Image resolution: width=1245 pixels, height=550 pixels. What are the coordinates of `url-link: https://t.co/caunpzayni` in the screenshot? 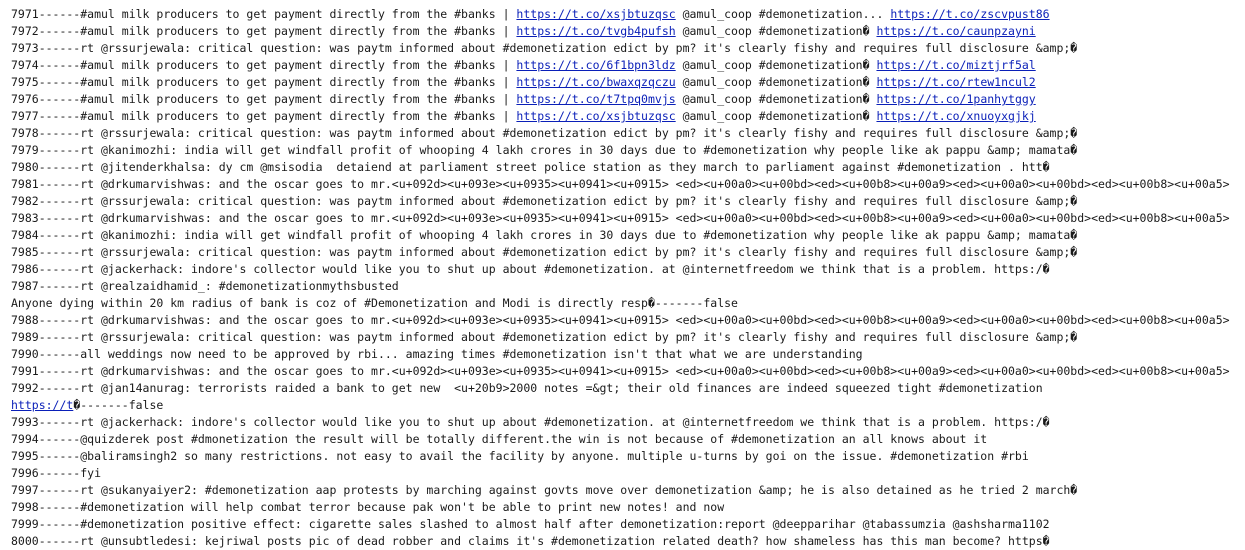 It's located at (955, 31).